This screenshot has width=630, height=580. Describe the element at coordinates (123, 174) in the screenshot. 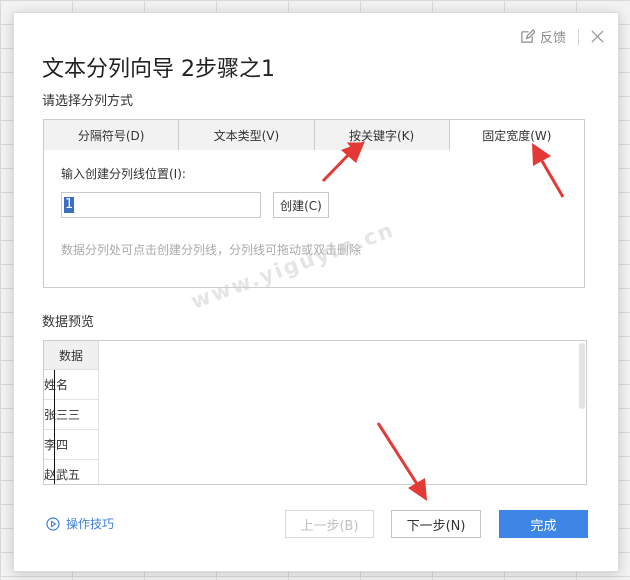

I see `split-position-label: 输入创建分列线位置(I):` at that location.